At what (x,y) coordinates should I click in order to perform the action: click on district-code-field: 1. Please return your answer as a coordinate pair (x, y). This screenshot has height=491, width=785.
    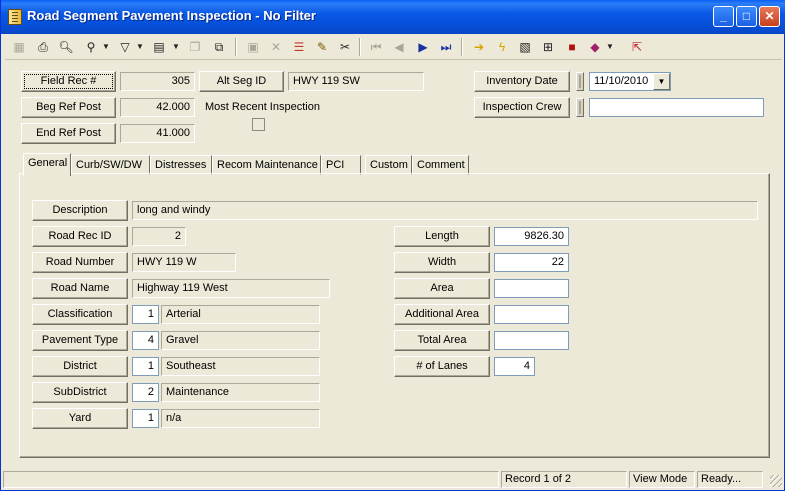
    Looking at the image, I should click on (145, 366).